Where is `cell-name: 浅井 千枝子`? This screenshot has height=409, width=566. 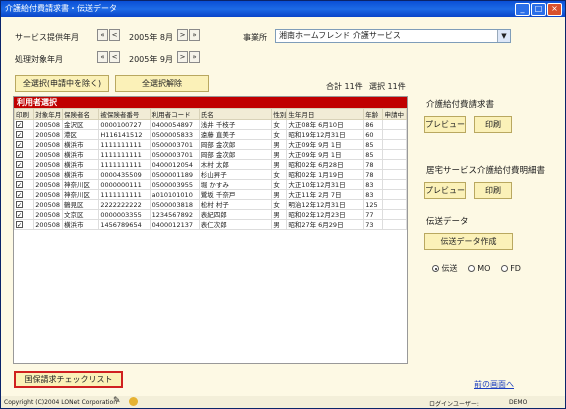 cell-name: 浅井 千枝子 is located at coordinates (235, 124).